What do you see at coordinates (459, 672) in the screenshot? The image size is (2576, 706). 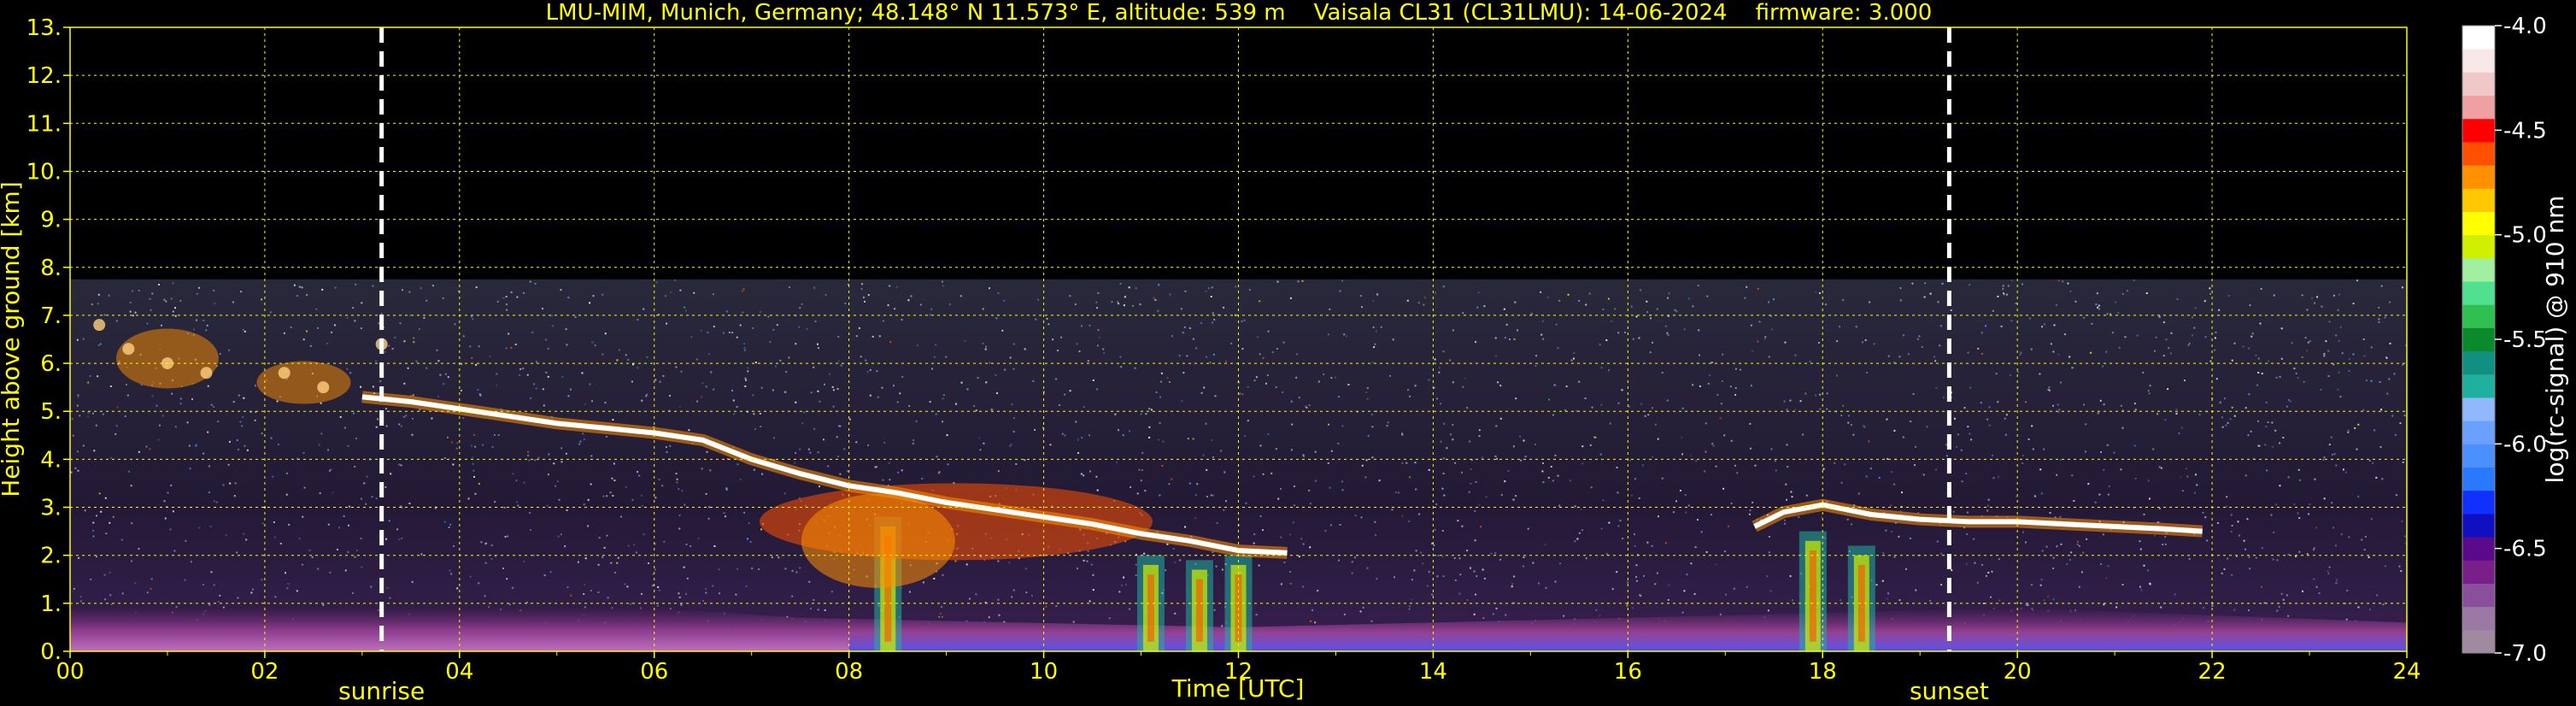 I see `x-tick-label: 04` at bounding box center [459, 672].